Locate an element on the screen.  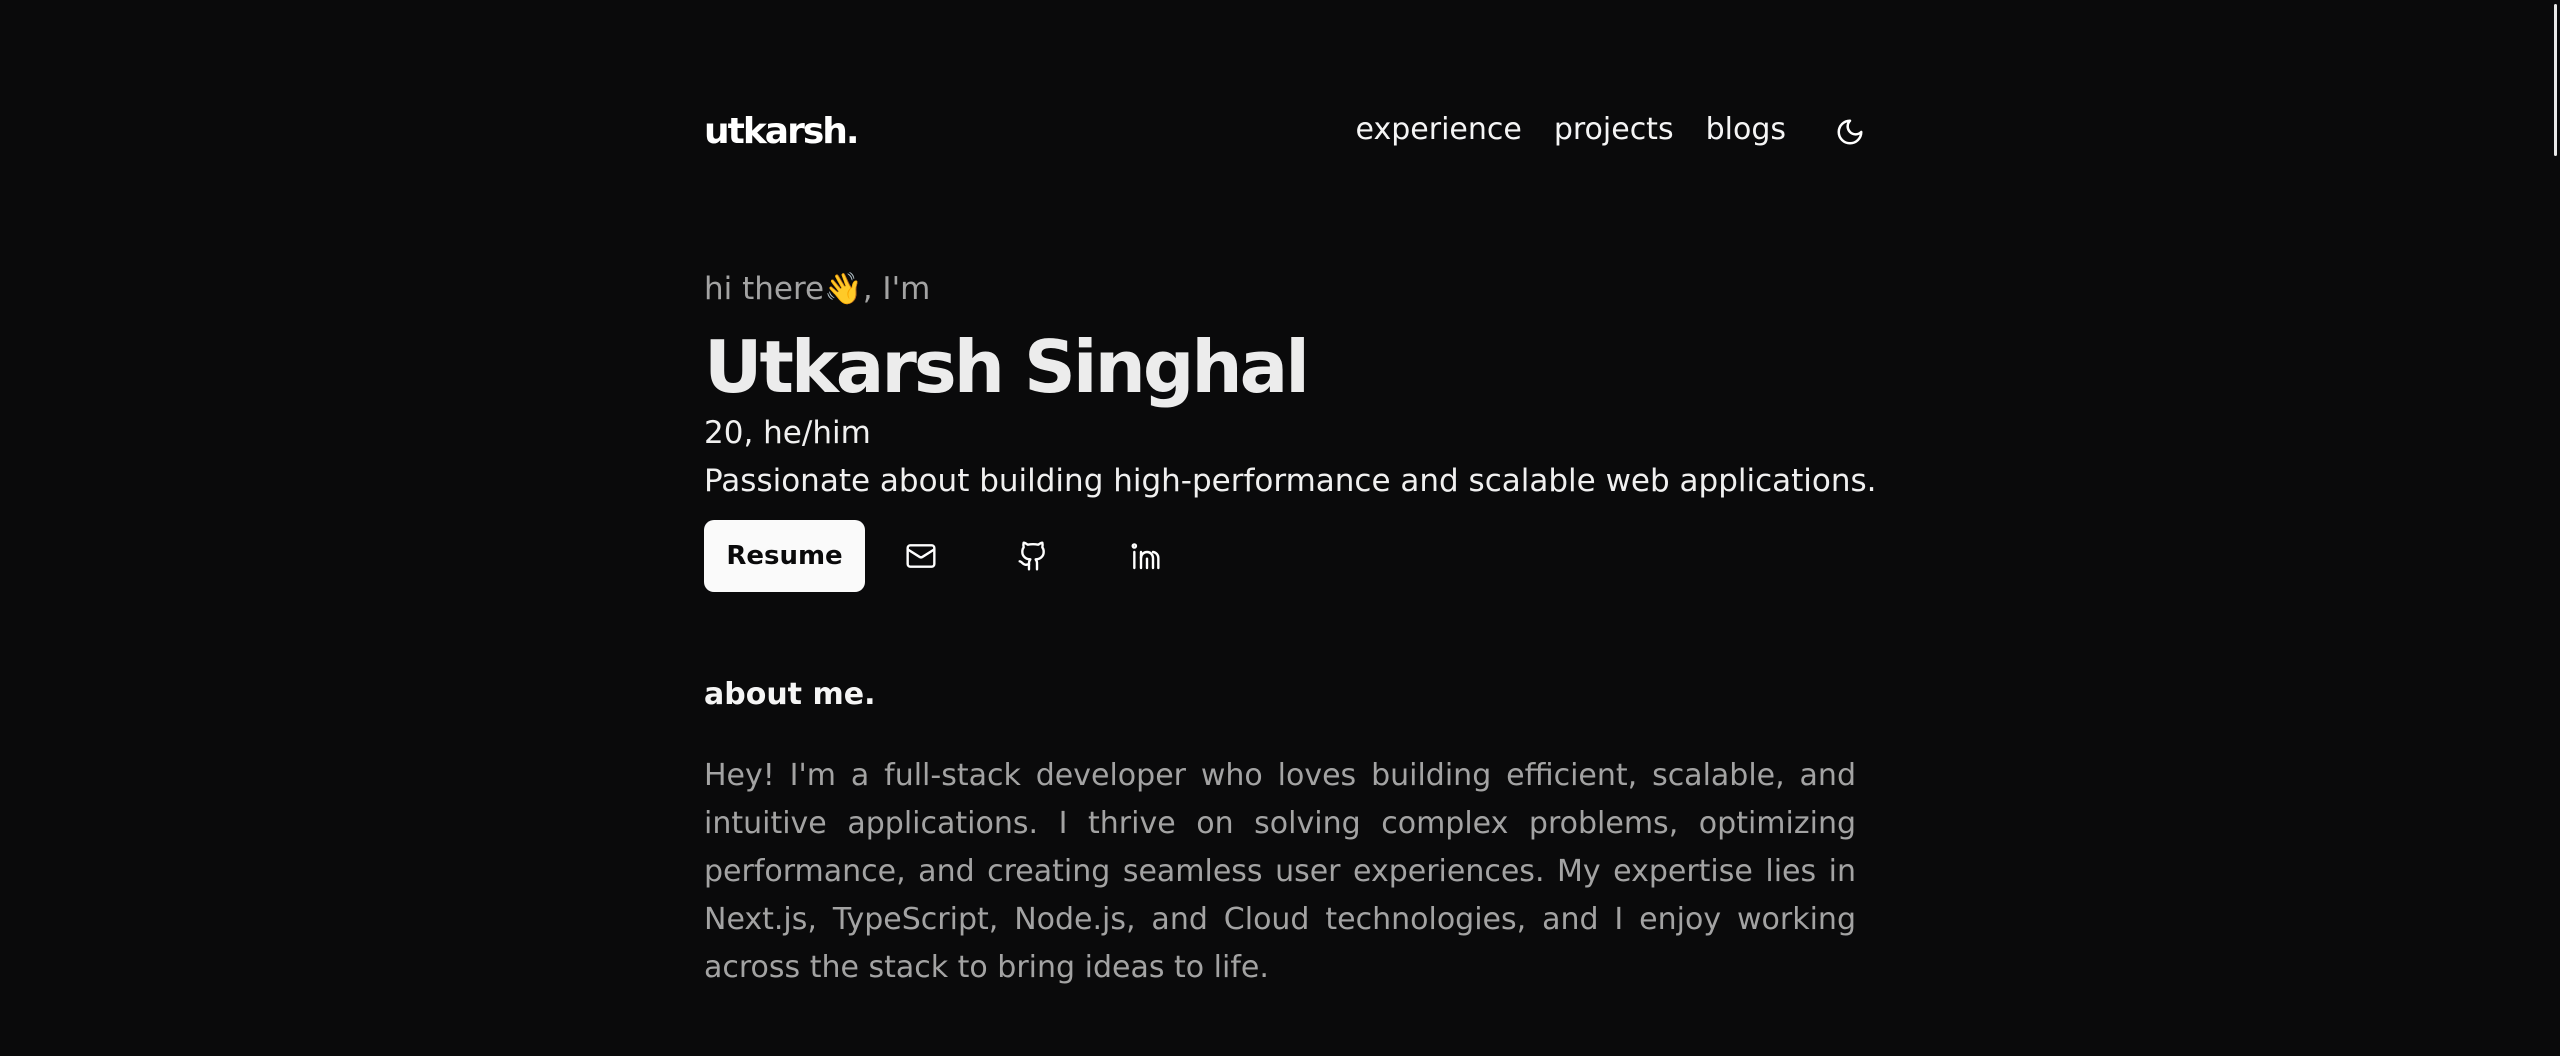
github-link is located at coordinates (1033, 556).